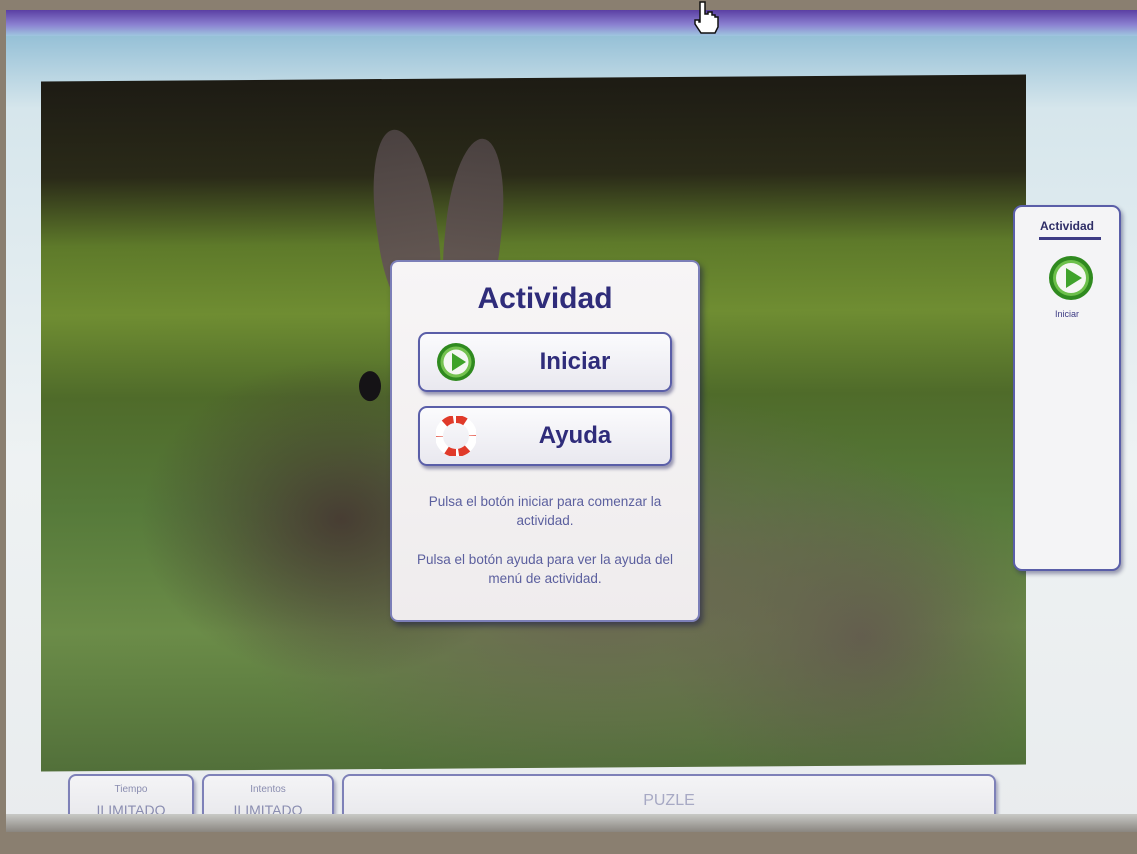  Describe the element at coordinates (1066, 314) in the screenshot. I see `side-start-label: Iniciar` at that location.